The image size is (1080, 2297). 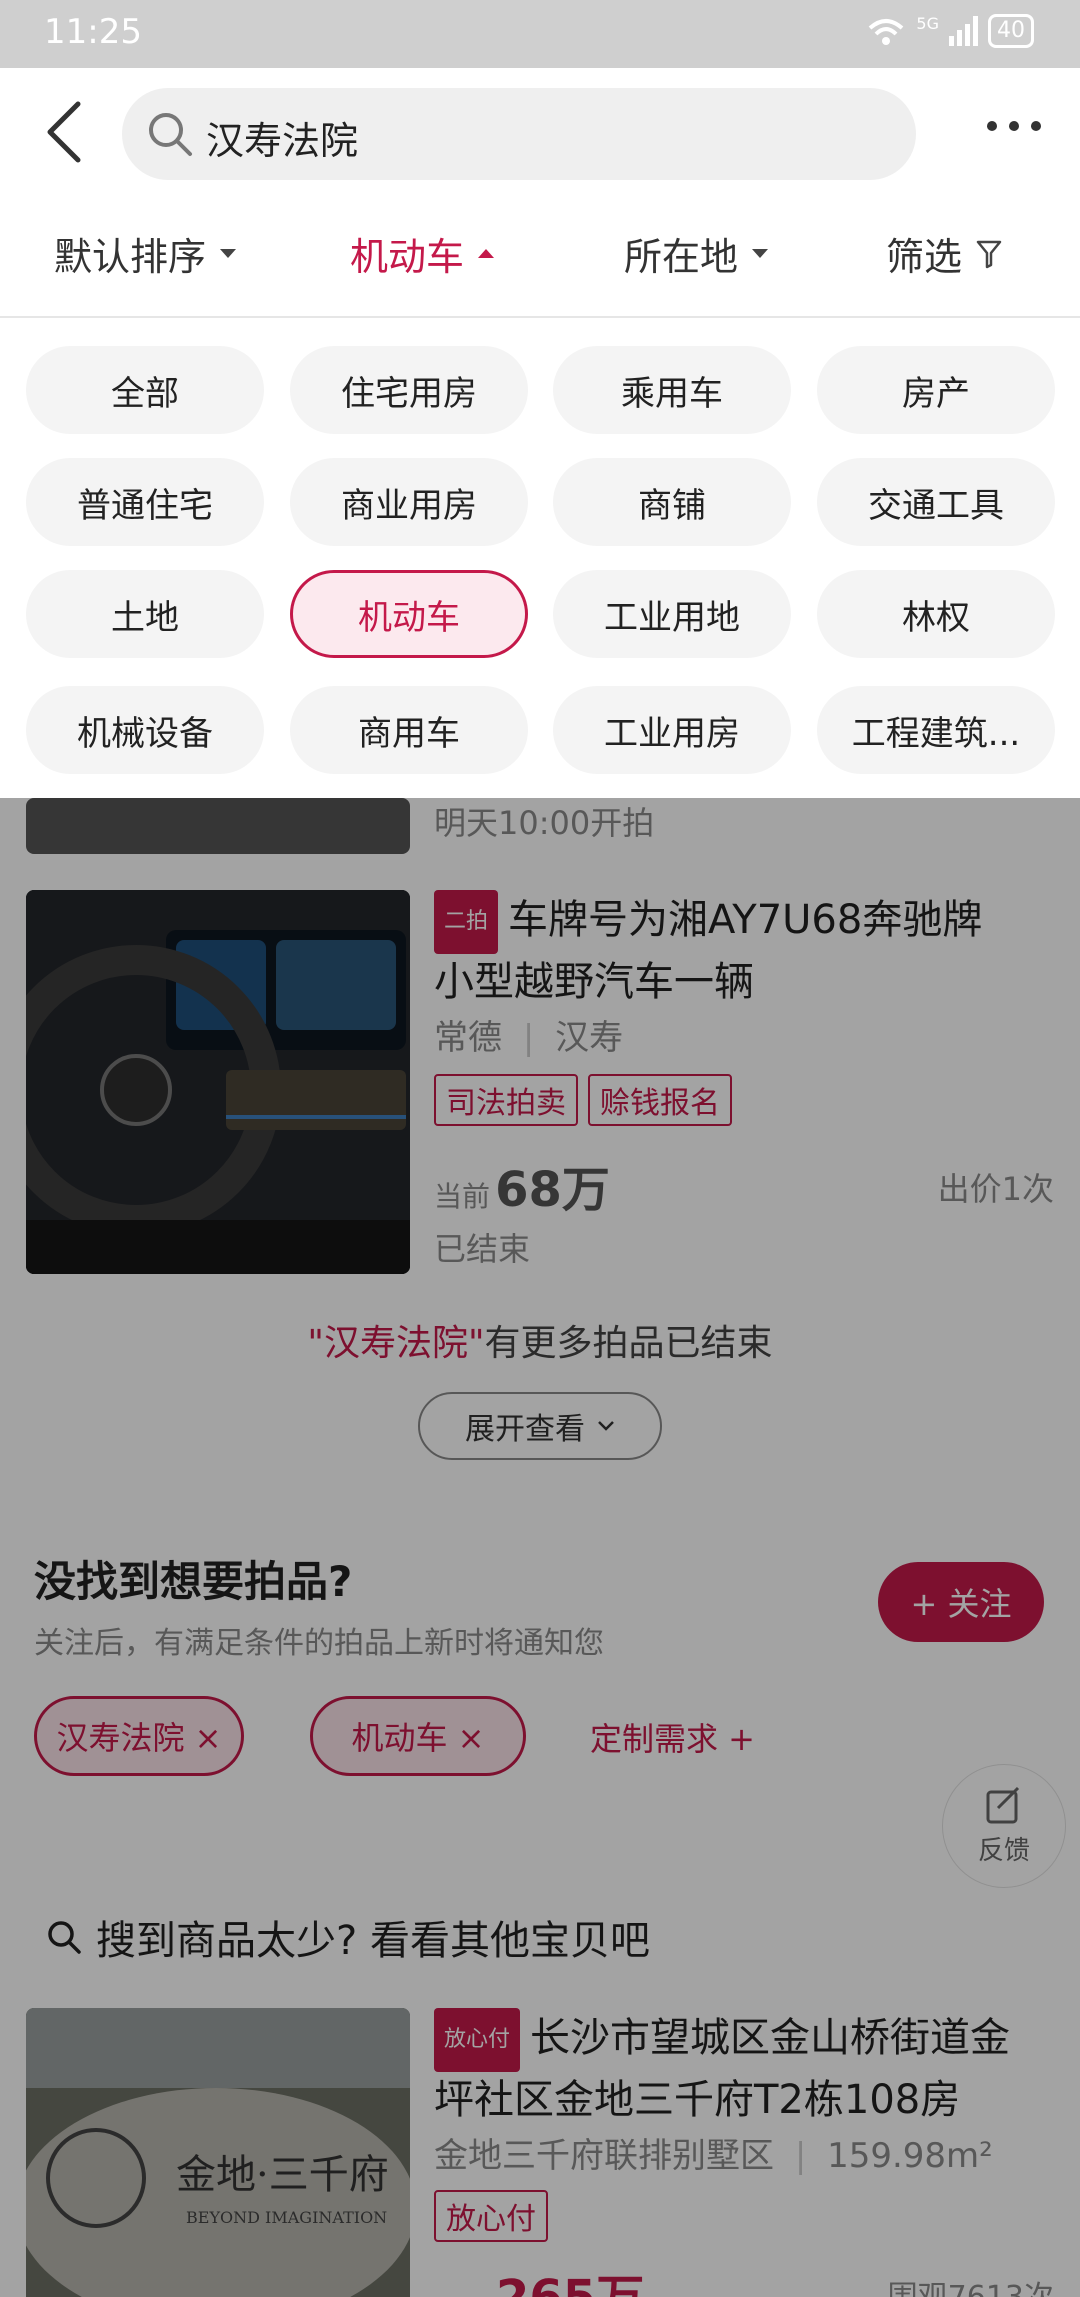 What do you see at coordinates (64, 132) in the screenshot?
I see `back-icon` at bounding box center [64, 132].